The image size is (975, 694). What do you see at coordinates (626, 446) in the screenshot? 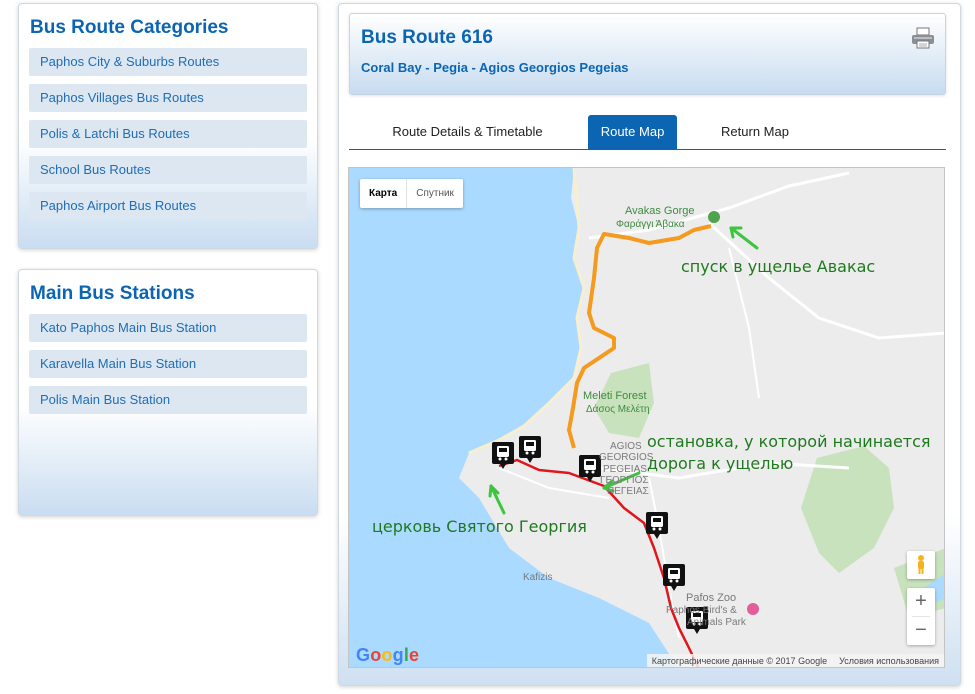
I see `place-agios-1: AGIOS` at bounding box center [626, 446].